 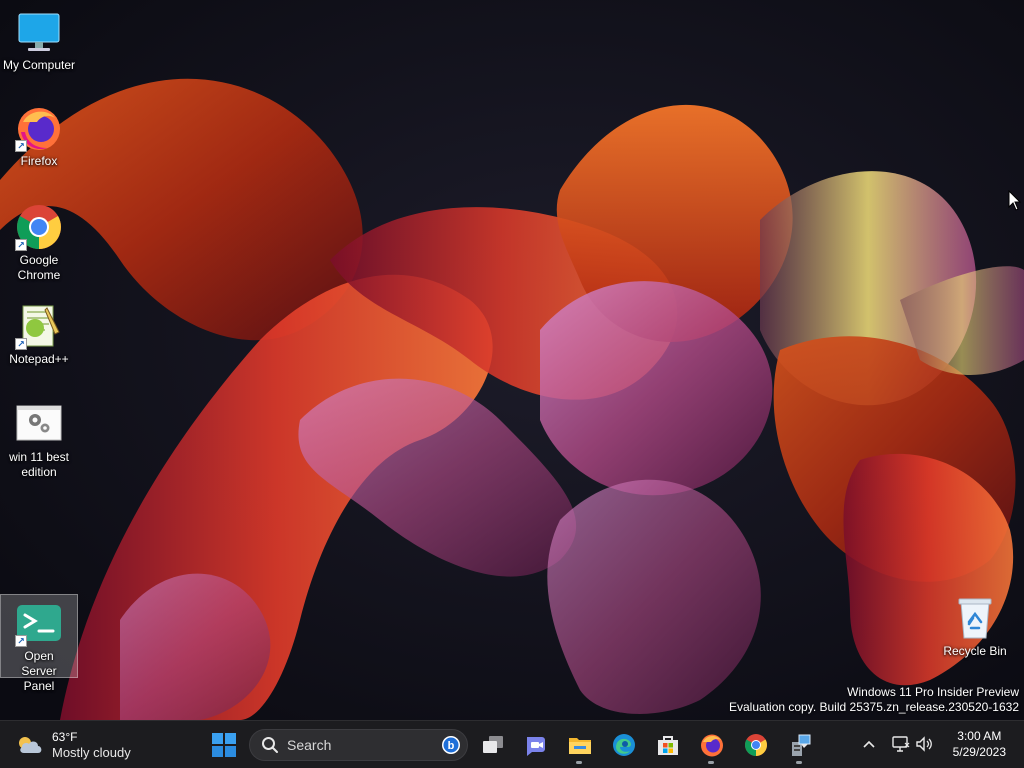 I want to click on system-clock: 3:00 AM 5/29/2023, so click(x=979, y=744).